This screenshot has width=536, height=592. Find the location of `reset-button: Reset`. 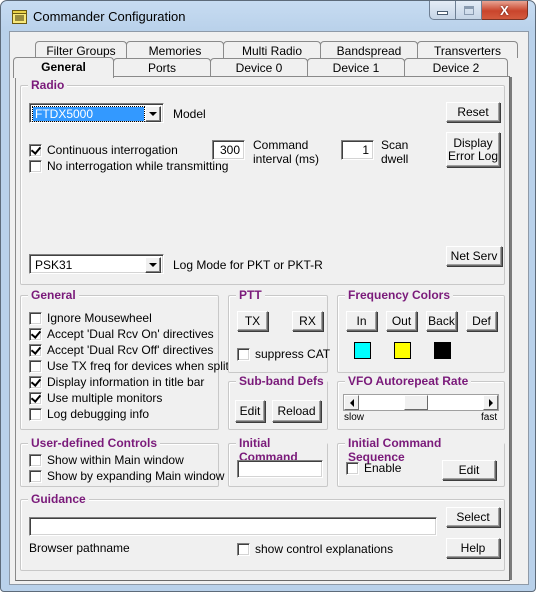

reset-button: Reset is located at coordinates (473, 112).